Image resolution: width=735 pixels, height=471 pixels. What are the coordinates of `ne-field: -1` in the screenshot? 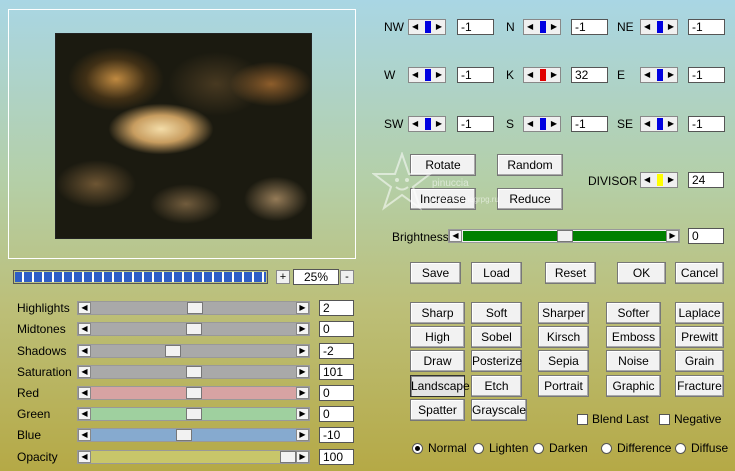 It's located at (706, 27).